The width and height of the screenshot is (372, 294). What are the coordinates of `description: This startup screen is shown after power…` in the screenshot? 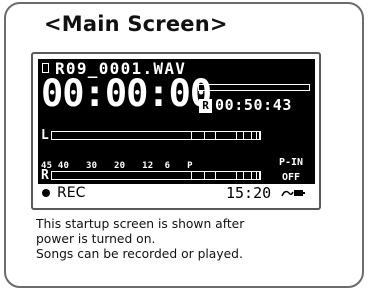 It's located at (140, 239).